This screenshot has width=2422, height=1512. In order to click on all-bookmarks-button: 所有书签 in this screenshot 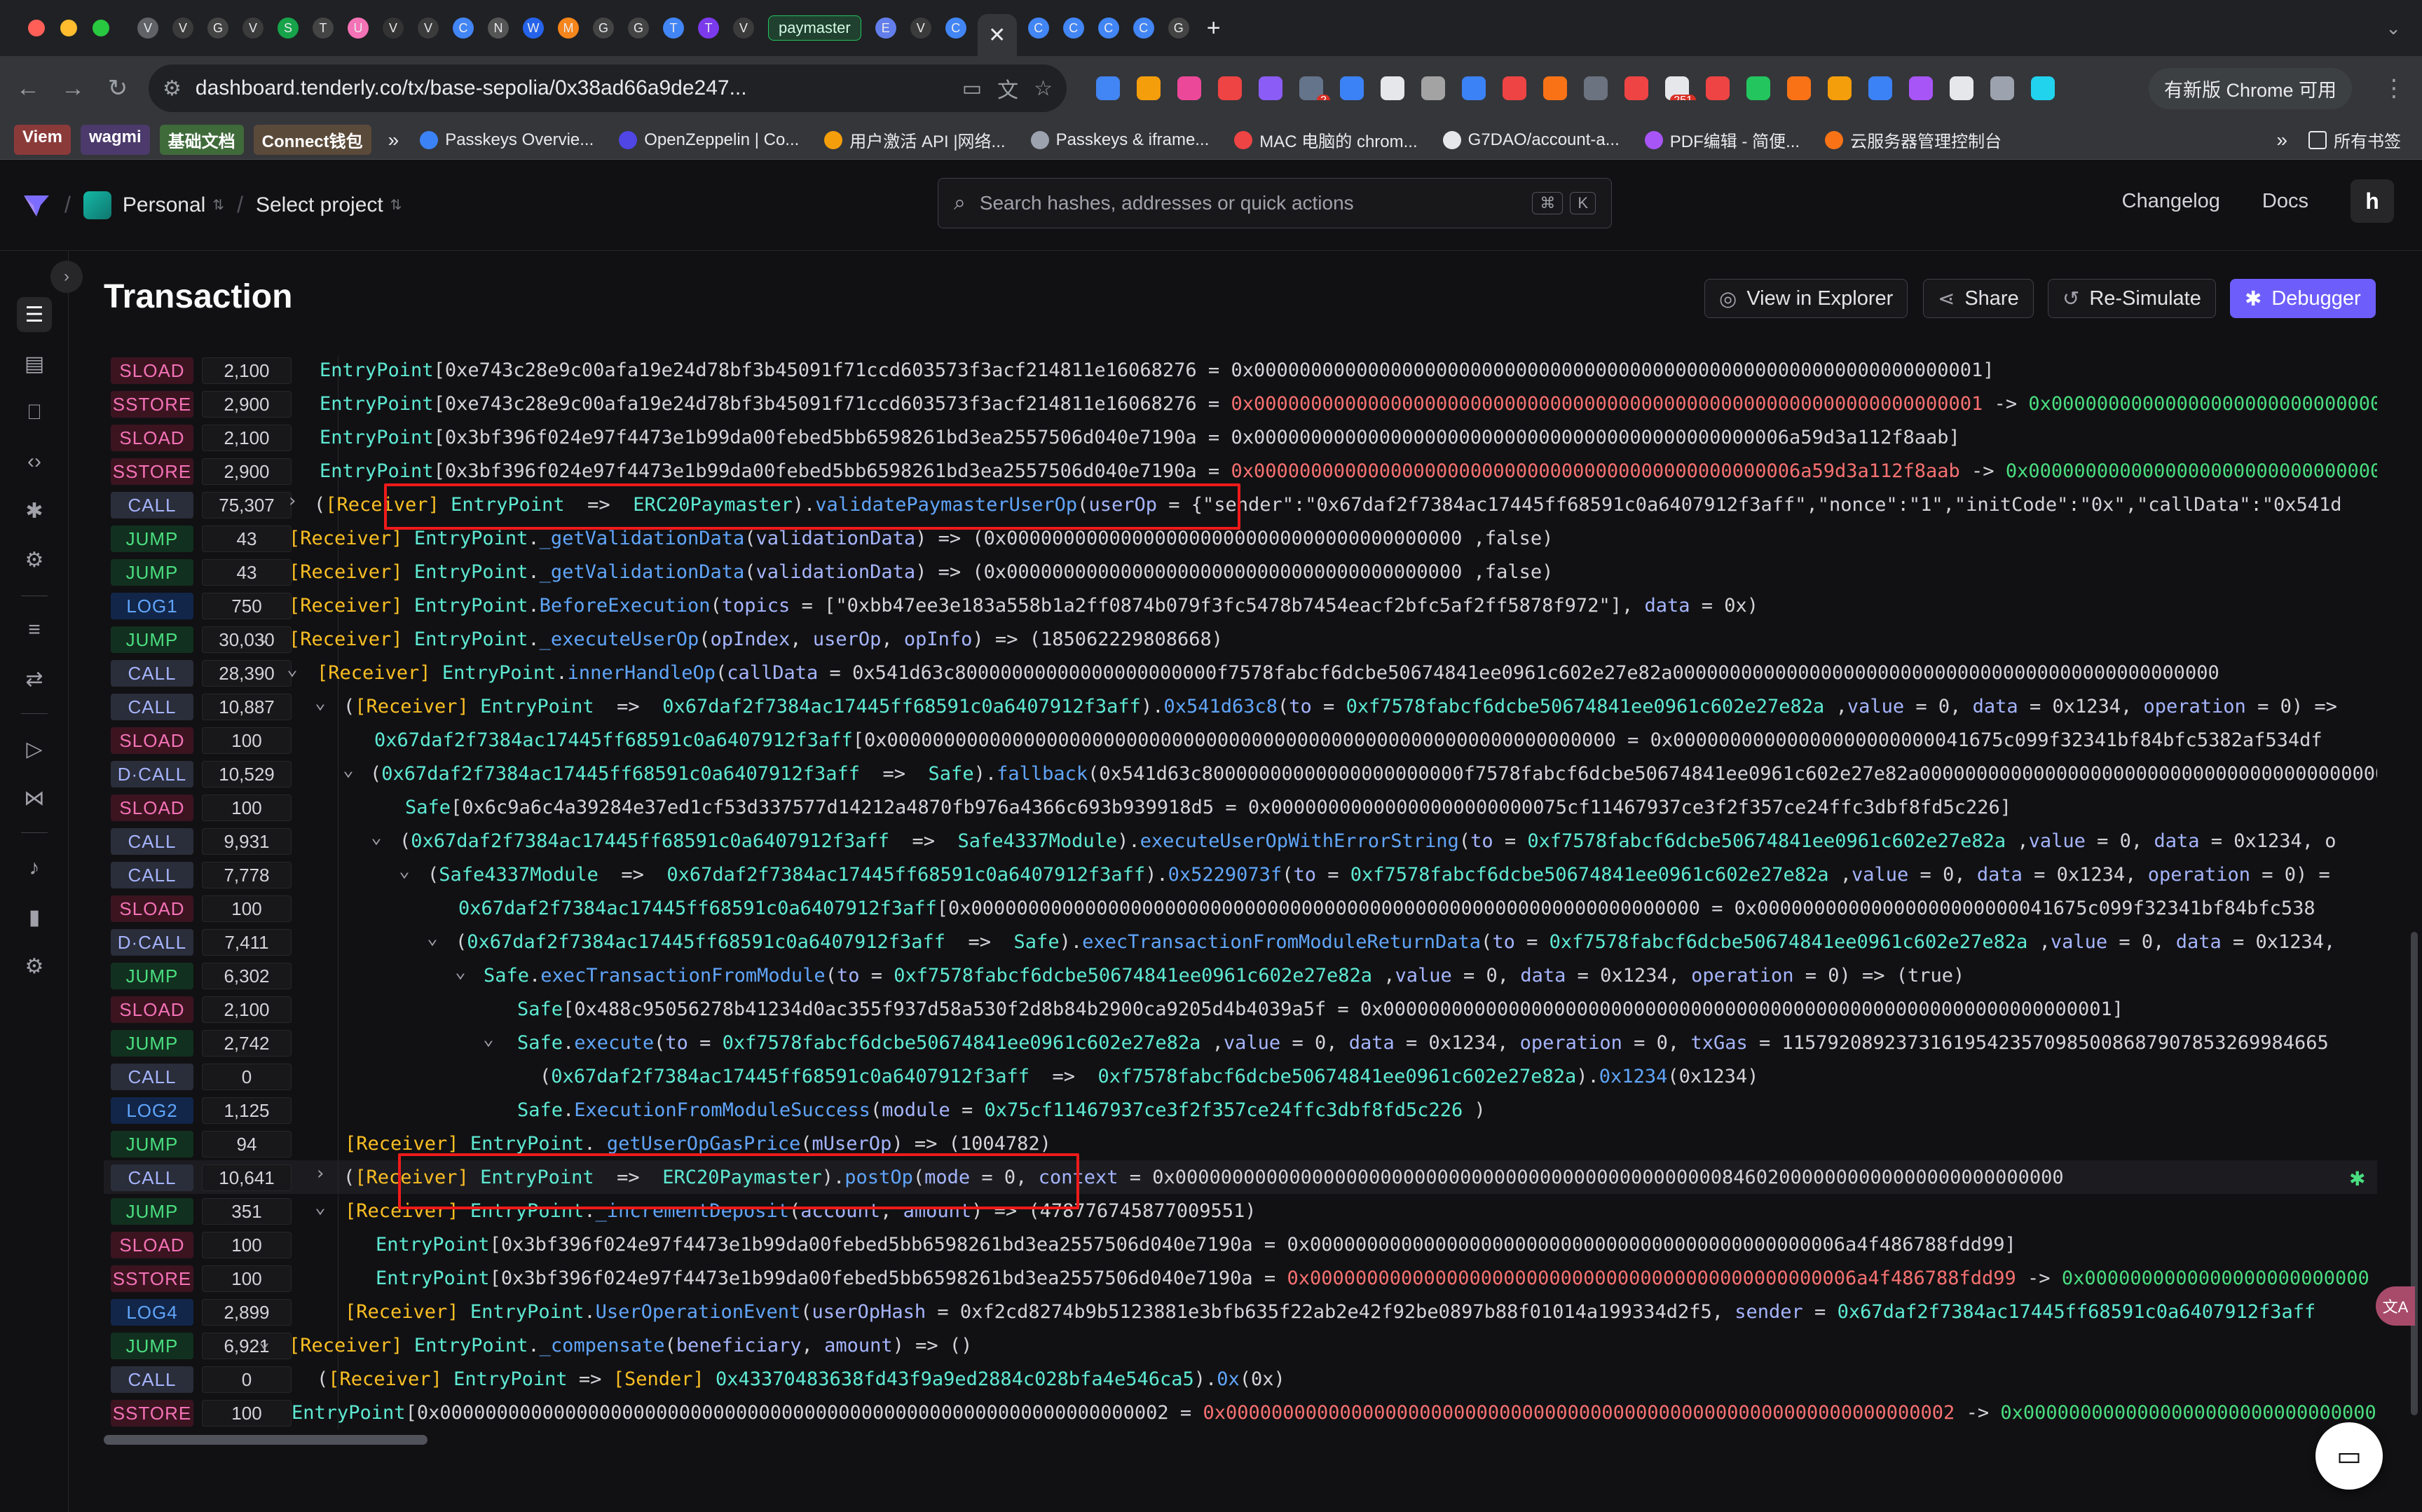, I will do `click(2354, 140)`.